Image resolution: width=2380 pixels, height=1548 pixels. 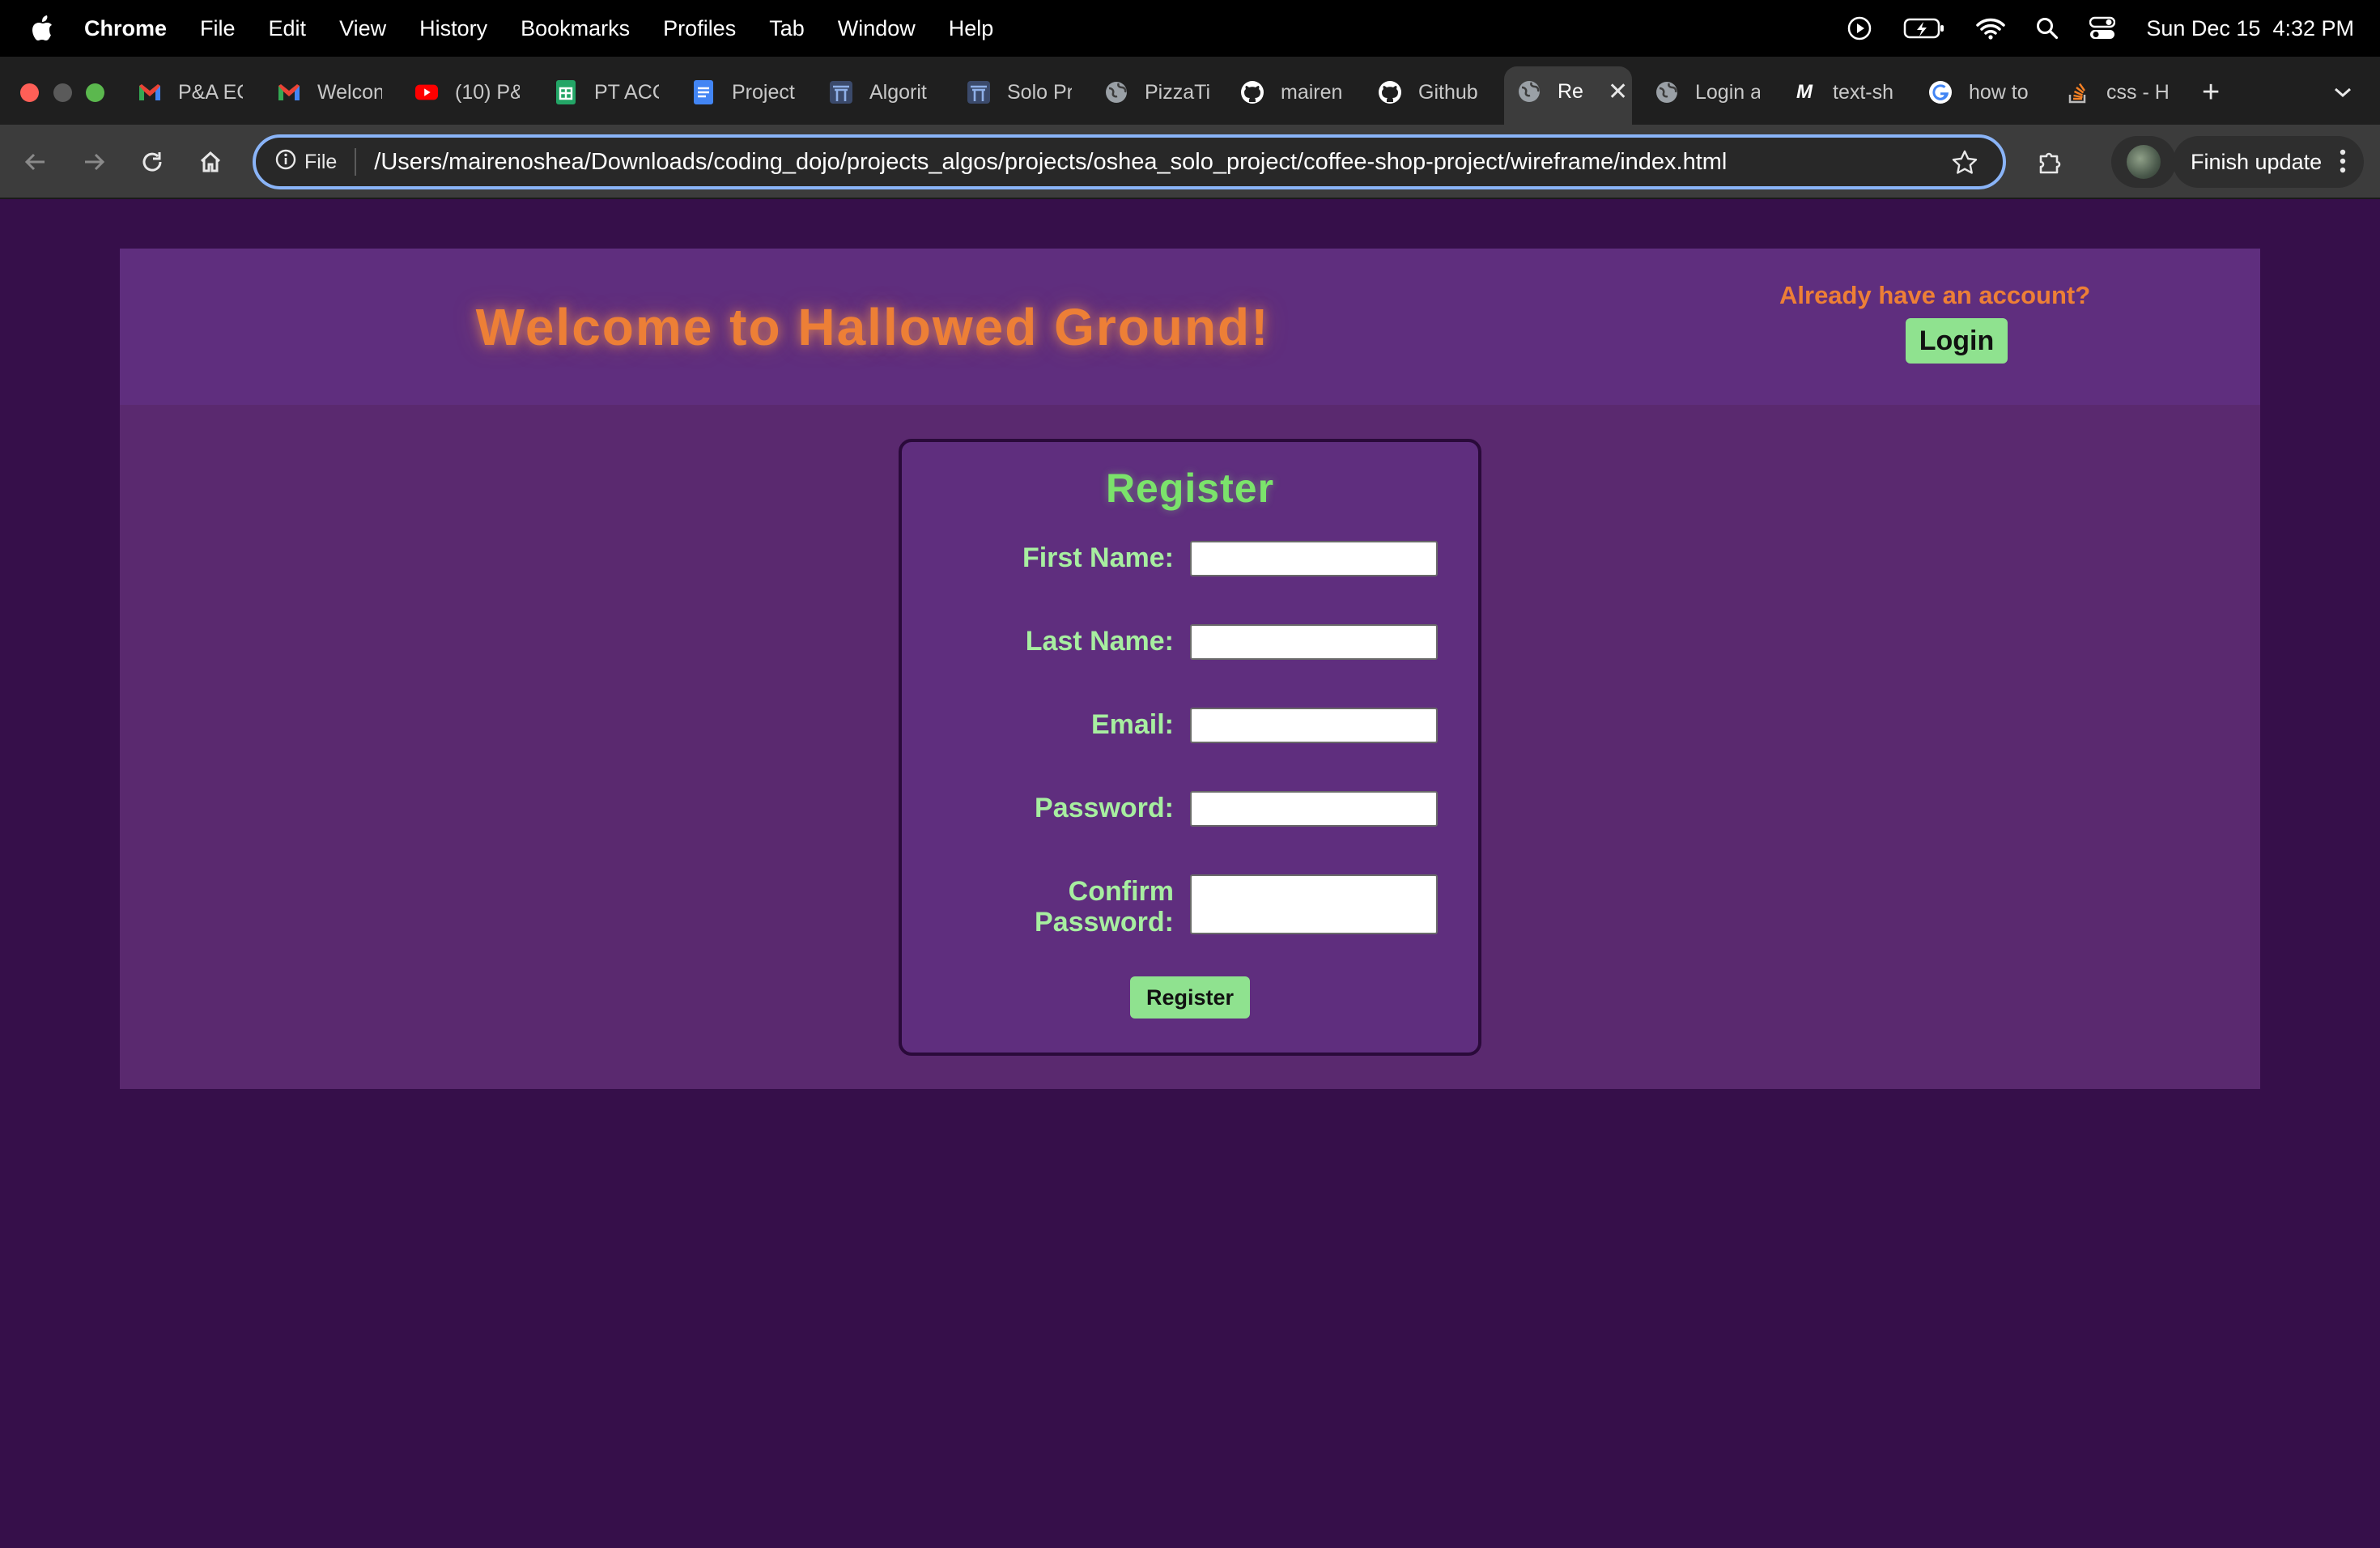 I want to click on form-title: Register, so click(x=1190, y=489).